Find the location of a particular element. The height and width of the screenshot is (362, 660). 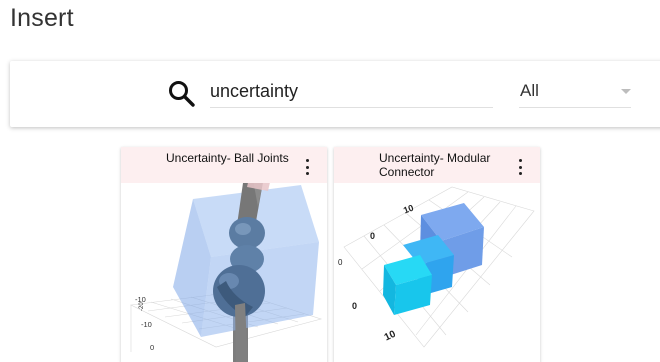

card-header: Uncertainty- Modular Connector is located at coordinates (437, 165).